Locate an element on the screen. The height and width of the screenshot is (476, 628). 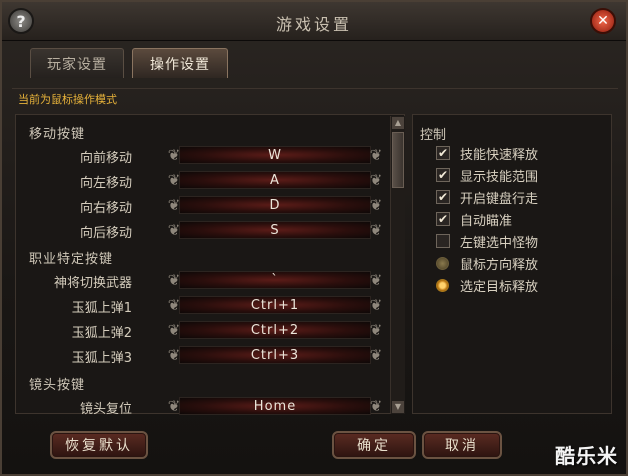
tab-player-settings: 玩家设置 is located at coordinates (77, 63).